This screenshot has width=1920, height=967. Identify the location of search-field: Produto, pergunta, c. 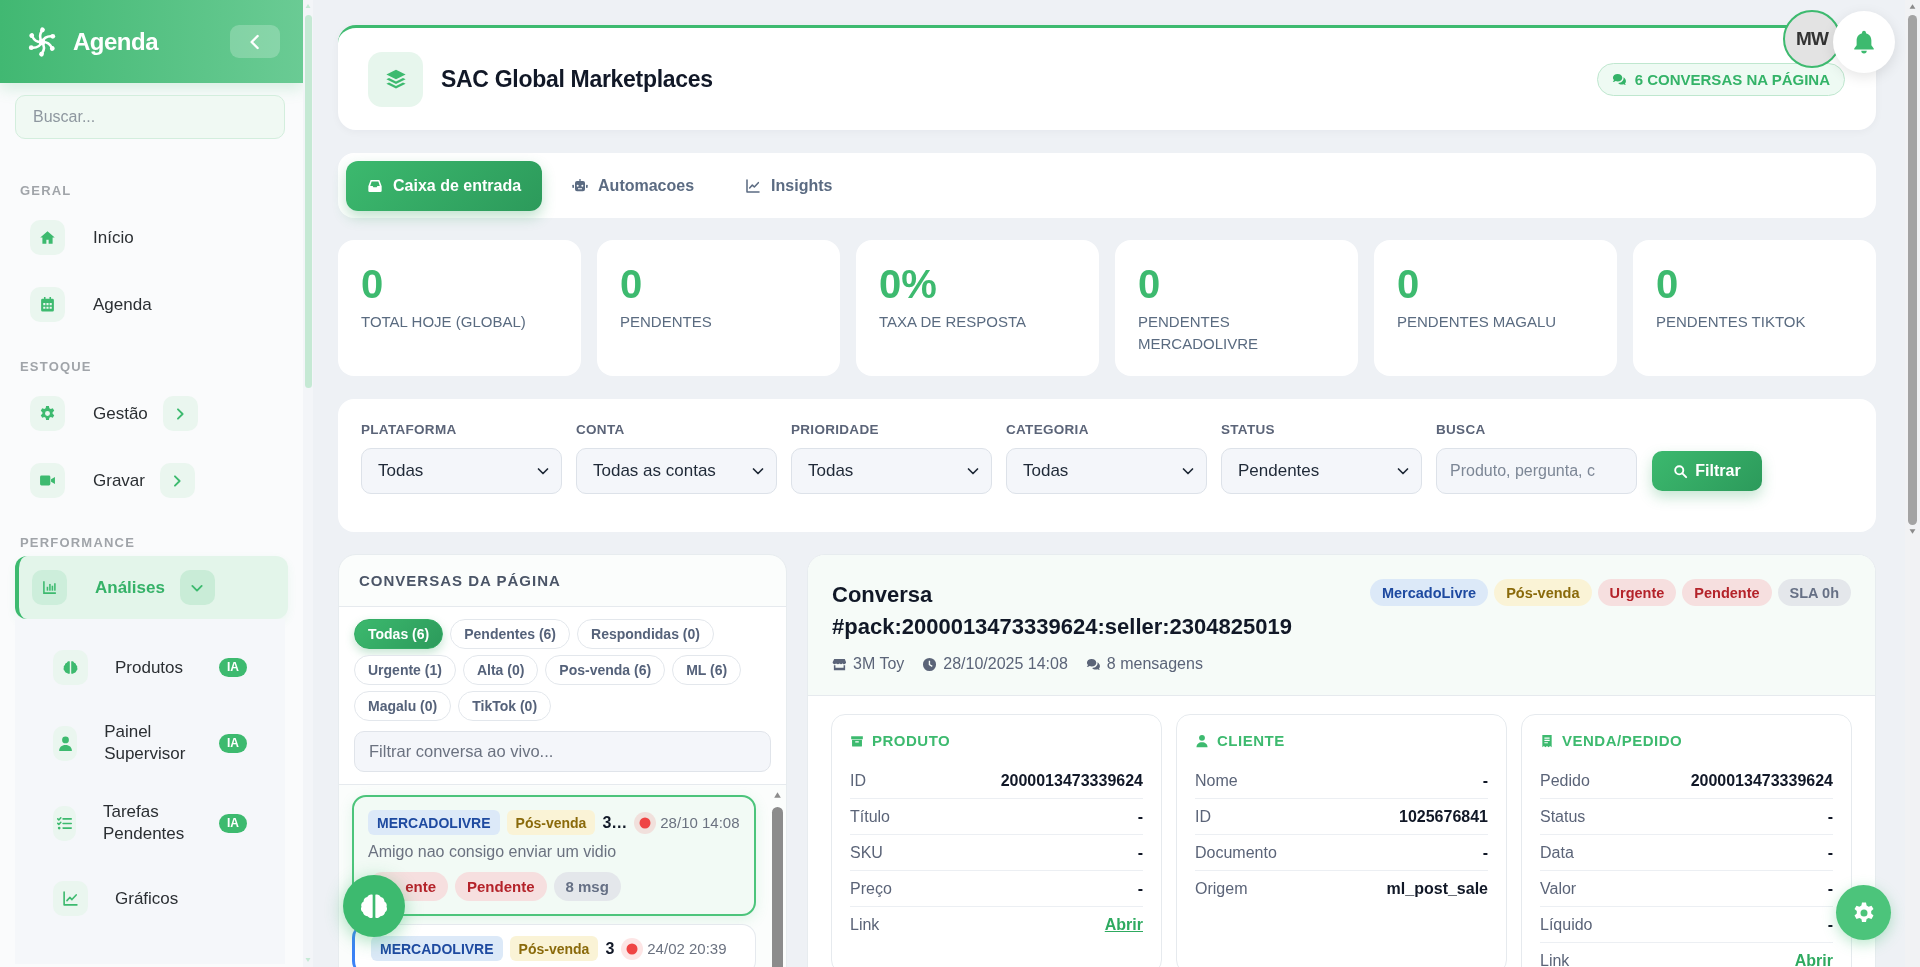
(1536, 471).